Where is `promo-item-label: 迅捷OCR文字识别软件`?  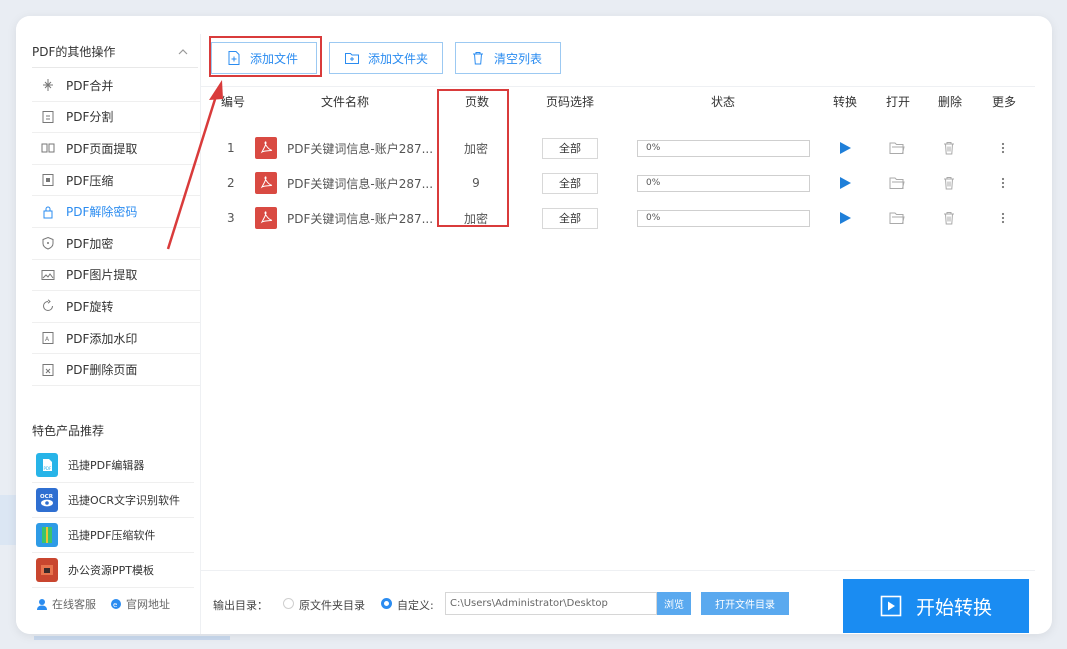 promo-item-label: 迅捷OCR文字识别软件 is located at coordinates (124, 500).